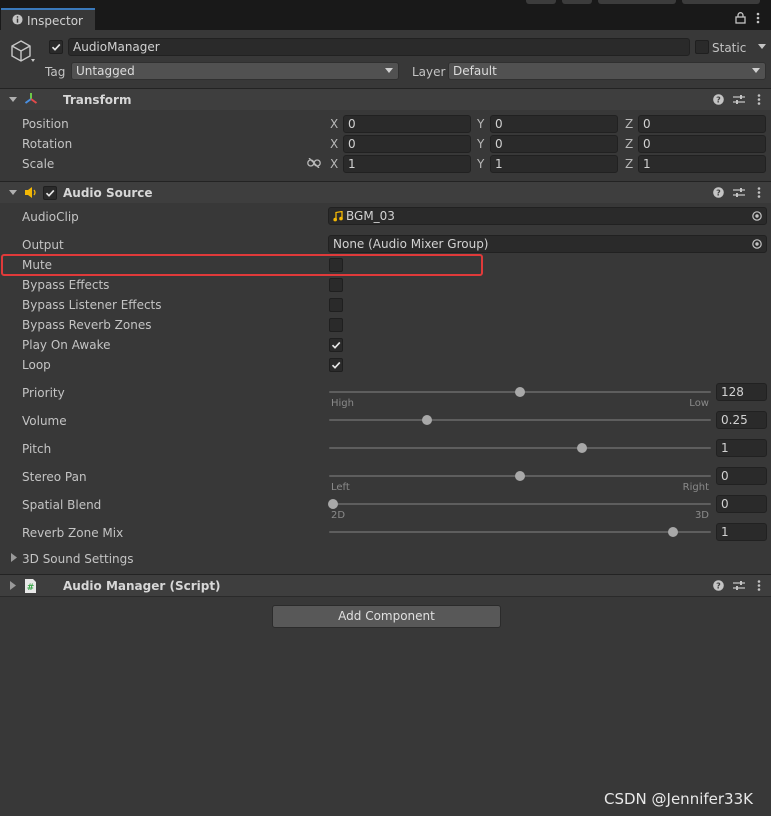  I want to click on scale-x-field: 1, so click(407, 164).